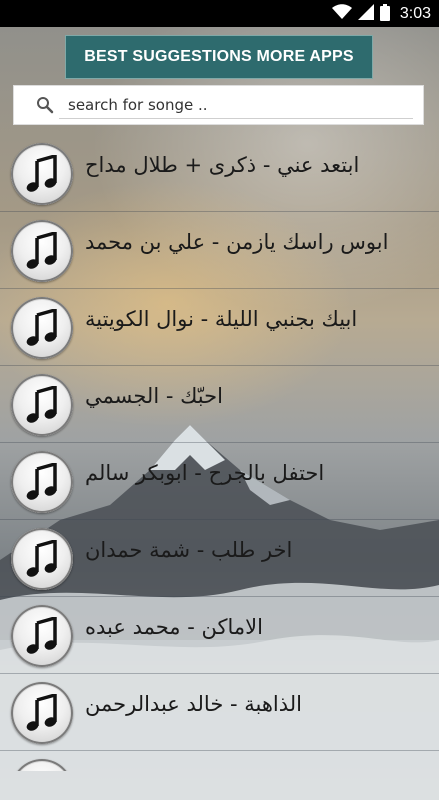 This screenshot has height=800, width=439. What do you see at coordinates (221, 319) in the screenshot?
I see `song-title: ابيك بجنبي الليلة - نوال الكويتية` at bounding box center [221, 319].